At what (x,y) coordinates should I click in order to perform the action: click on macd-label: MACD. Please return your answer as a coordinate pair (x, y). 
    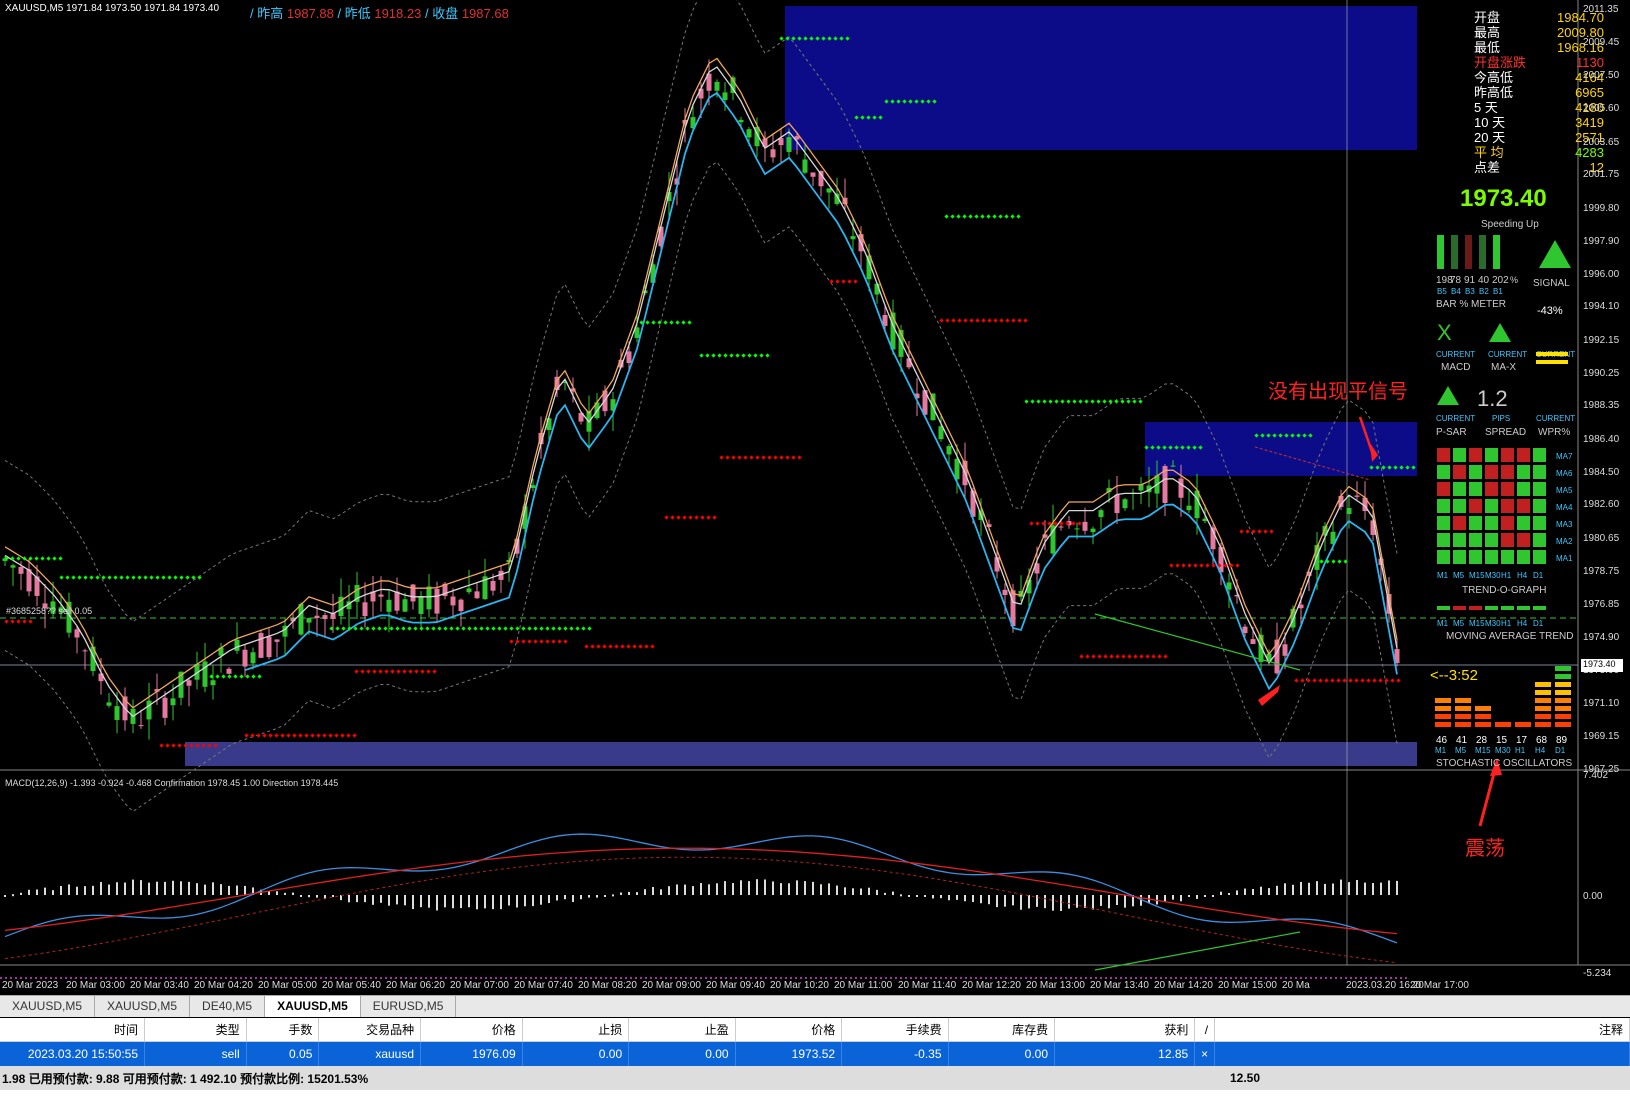
    Looking at the image, I should click on (1455, 367).